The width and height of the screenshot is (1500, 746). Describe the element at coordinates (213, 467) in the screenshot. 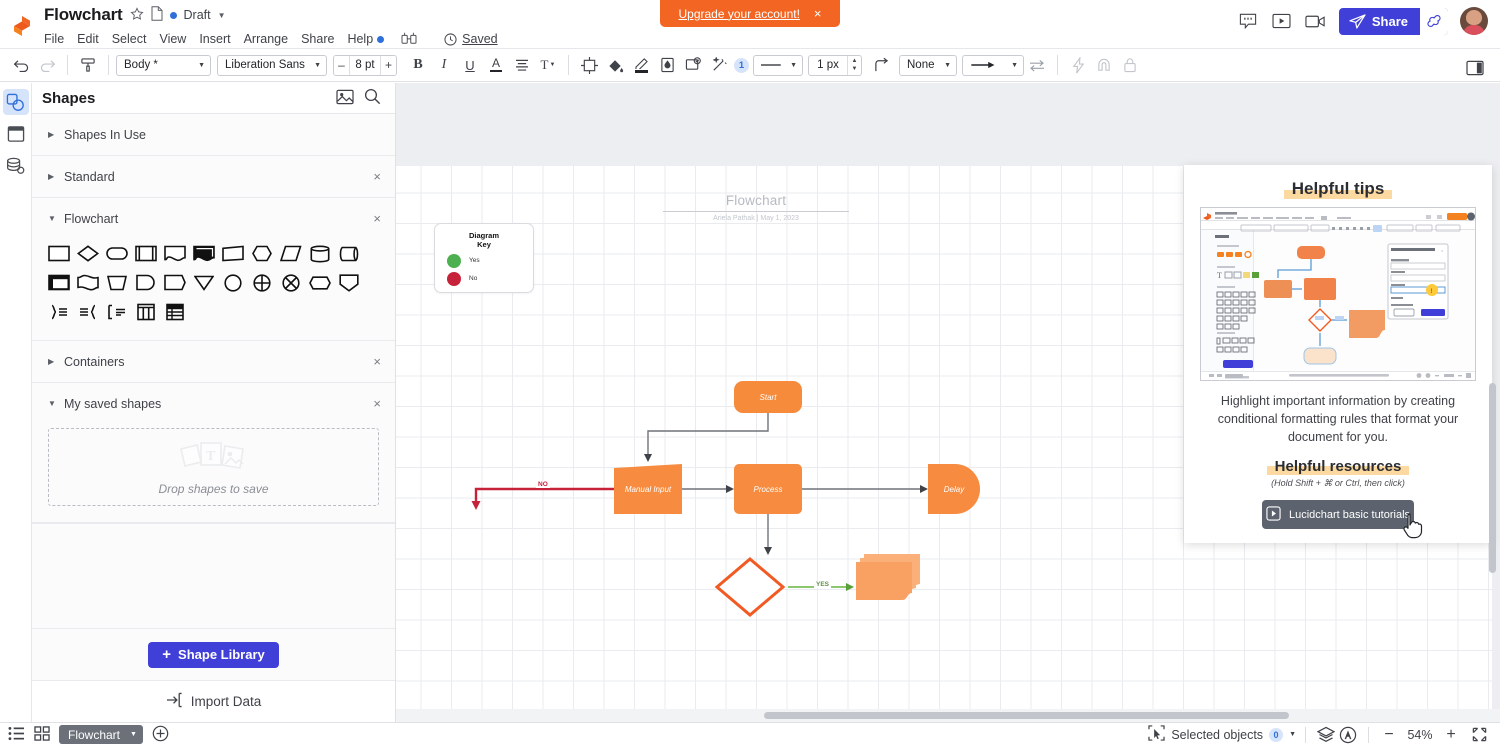

I see `saved-shapes-dropzone: T Drop shapes to save` at that location.